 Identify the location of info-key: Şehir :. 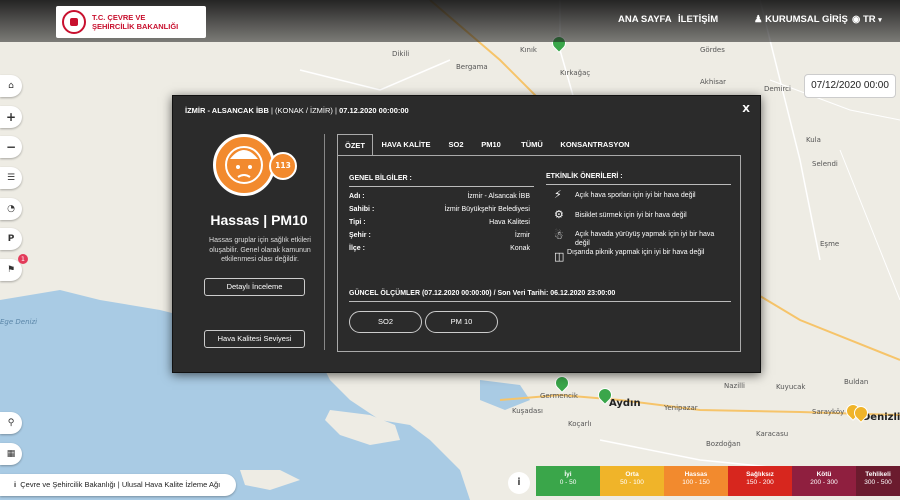
(360, 235).